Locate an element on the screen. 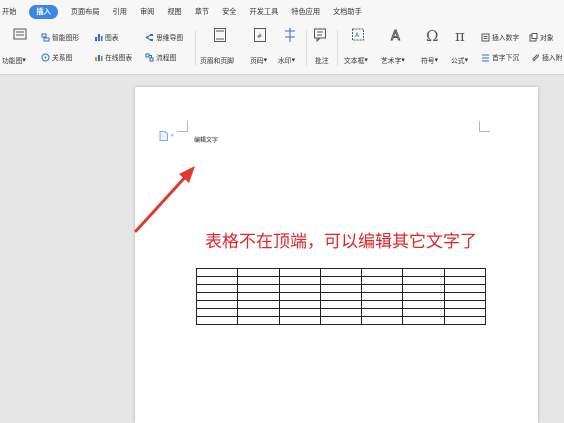 This screenshot has width=564, height=423. textbox-button: 文本框 ▾ is located at coordinates (356, 60).